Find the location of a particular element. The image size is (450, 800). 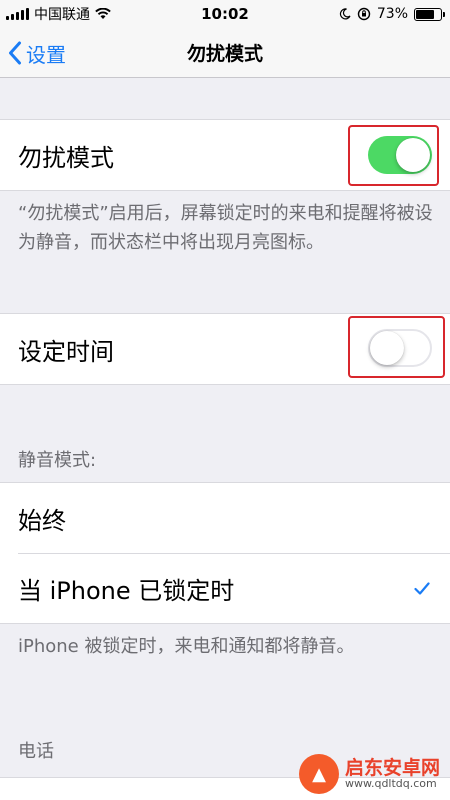

silence-footer: iPhone 被锁定时，来电和通知都将静音。 is located at coordinates (186, 646).